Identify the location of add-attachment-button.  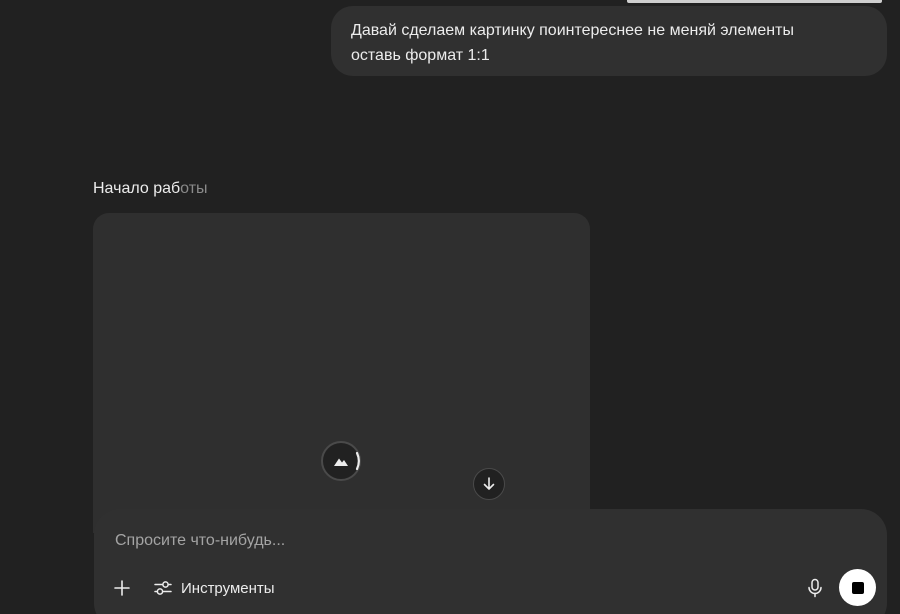
(122, 588).